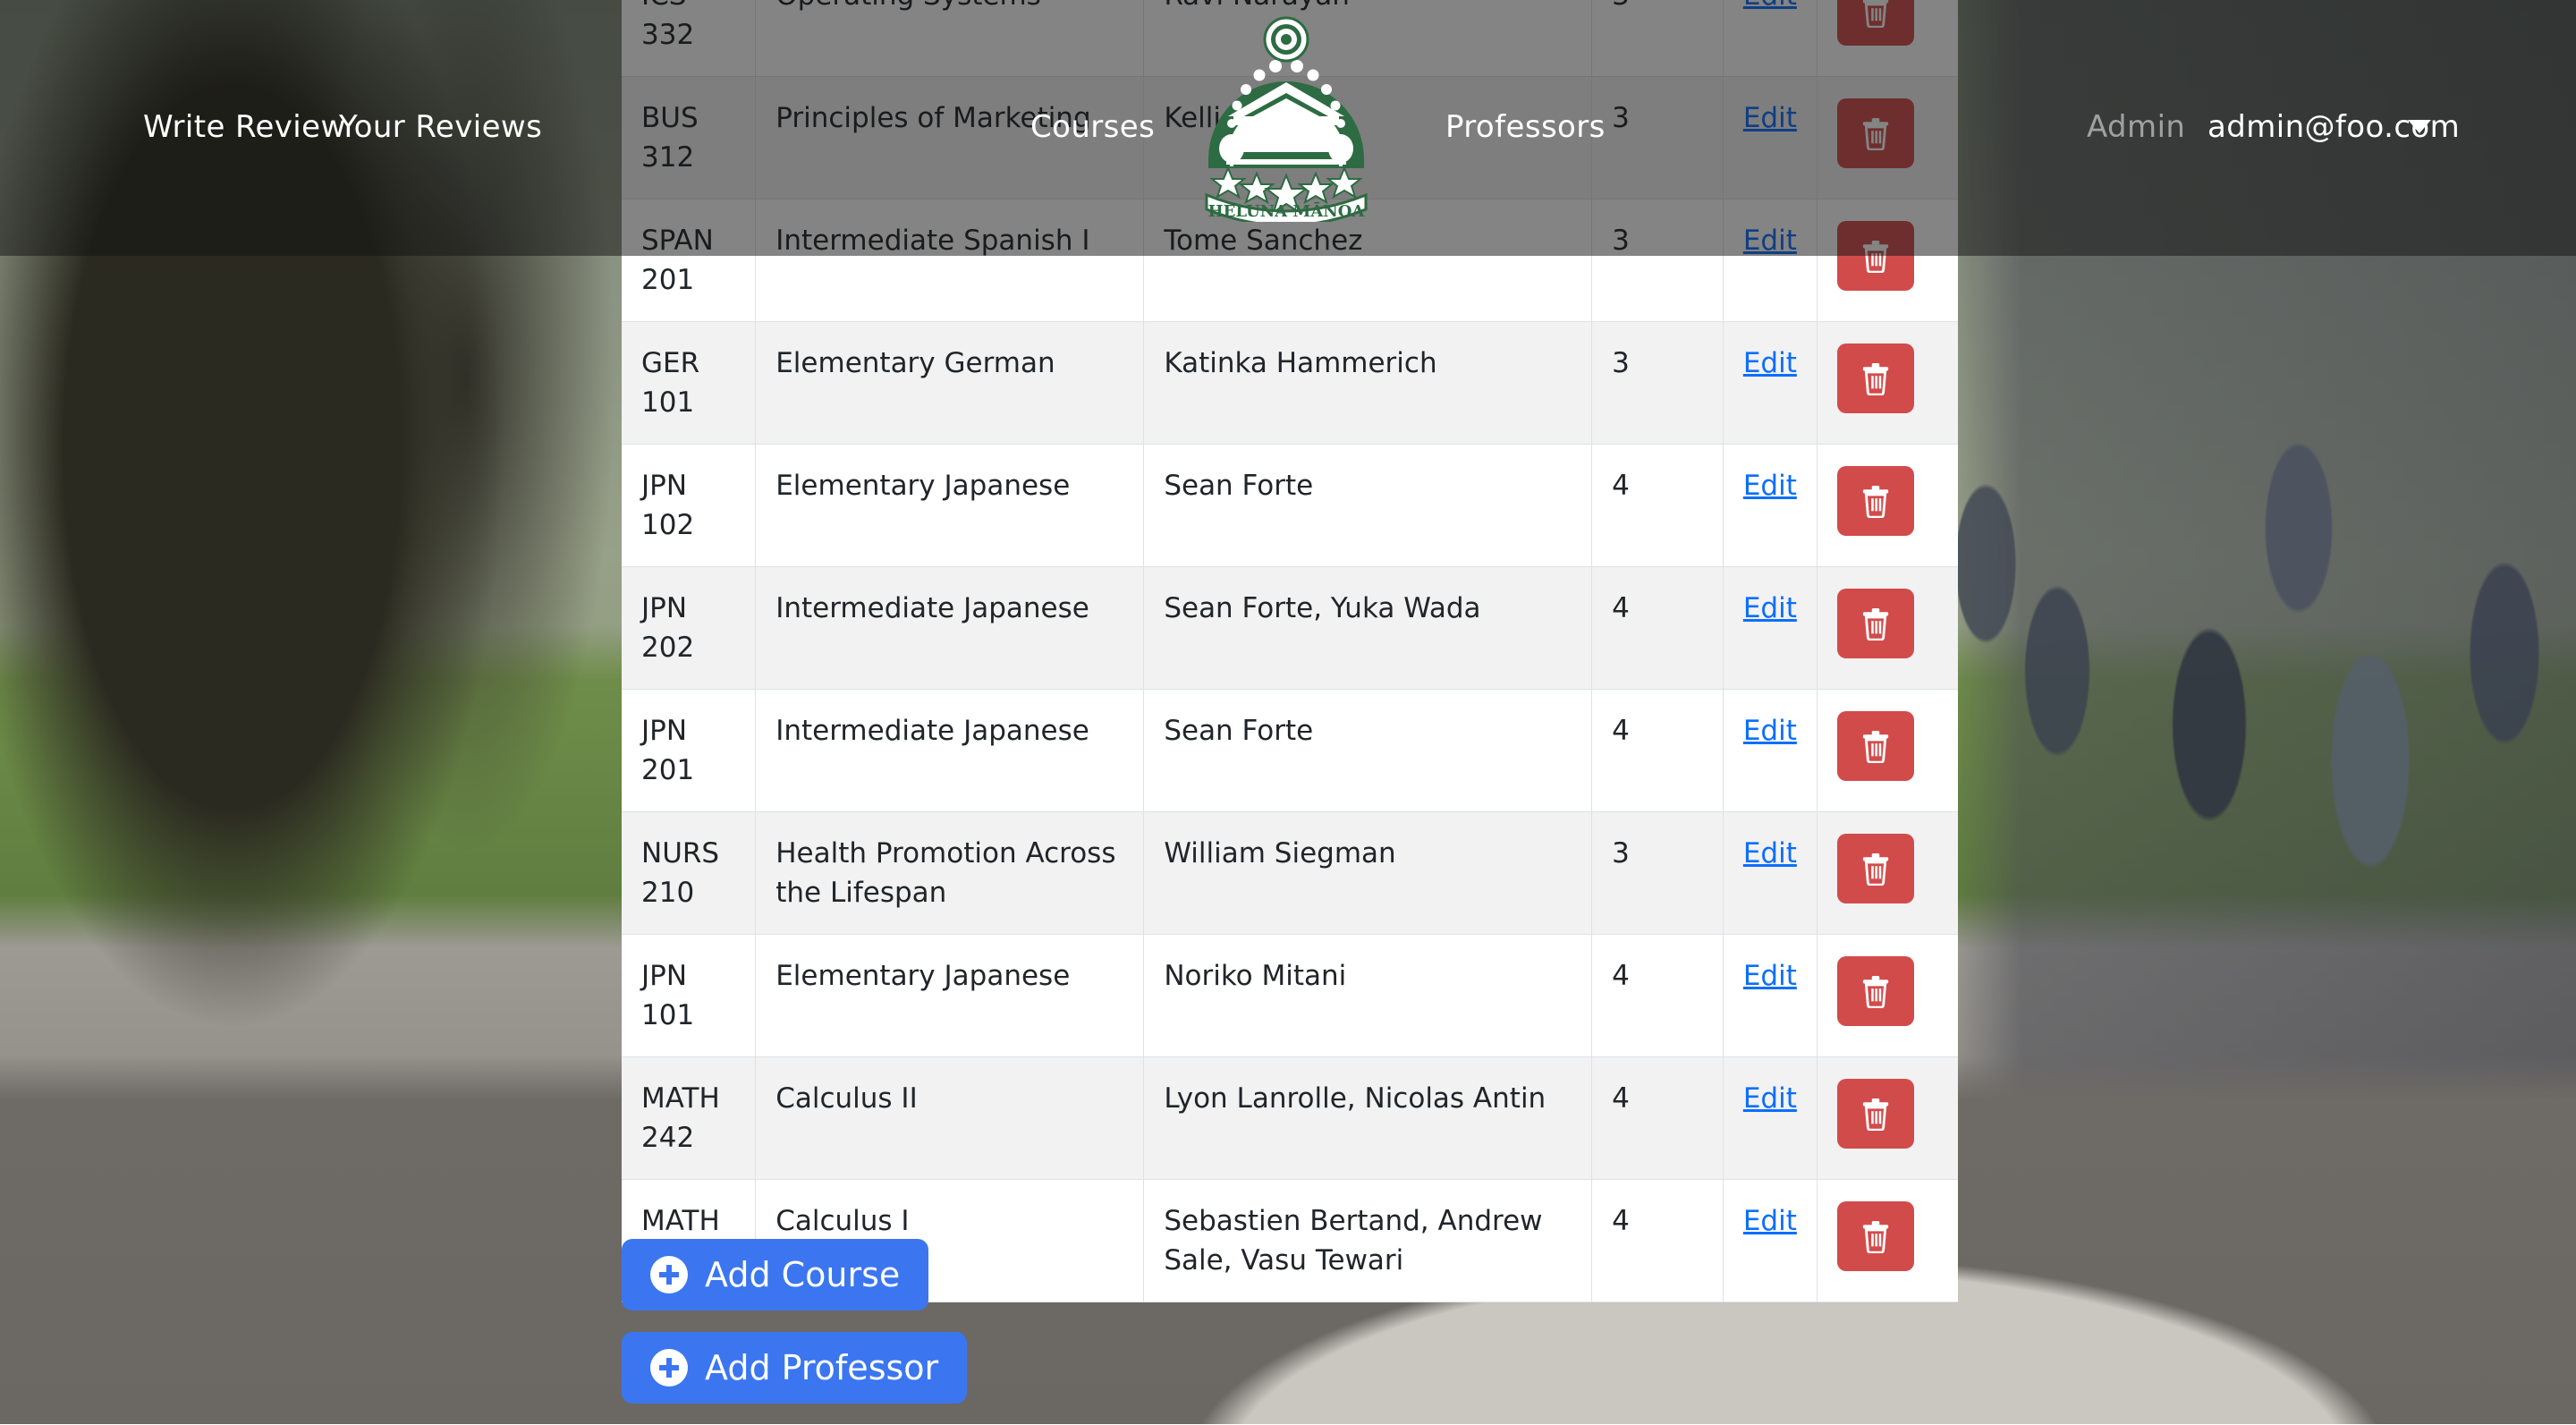  I want to click on add-course-button: Add Course, so click(775, 1274).